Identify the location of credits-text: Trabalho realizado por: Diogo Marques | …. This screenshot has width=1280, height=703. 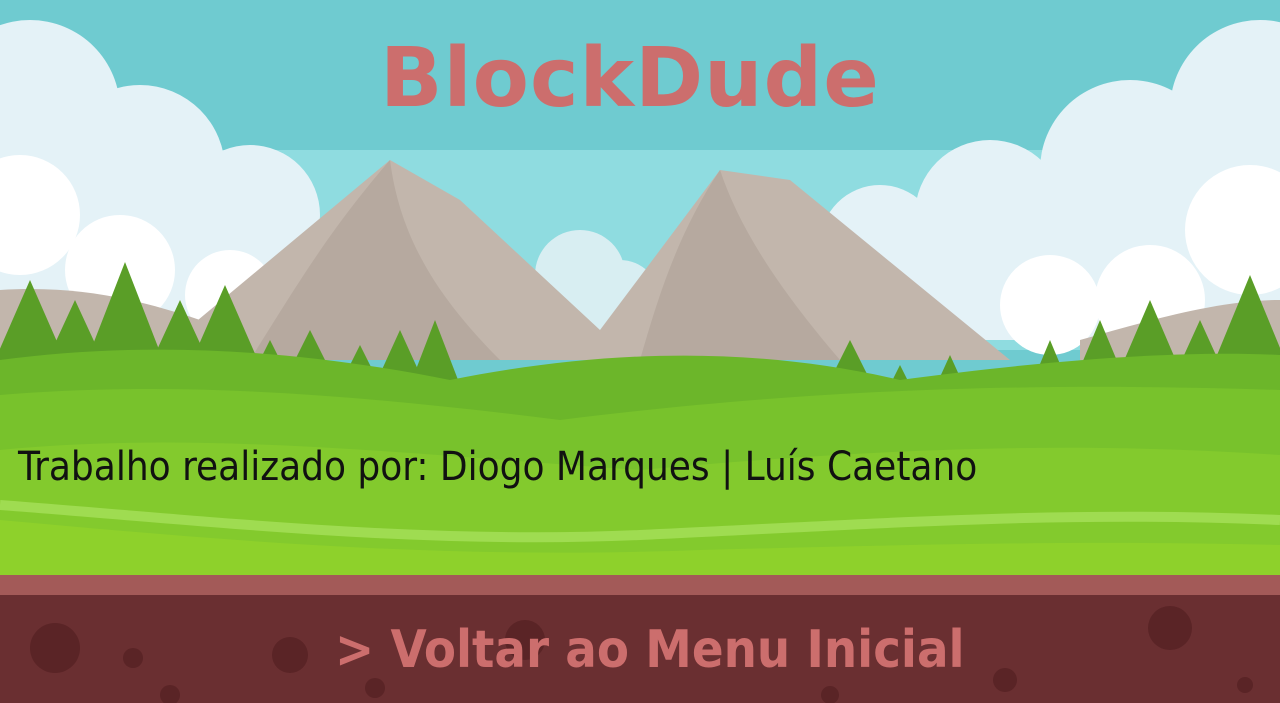
(498, 467).